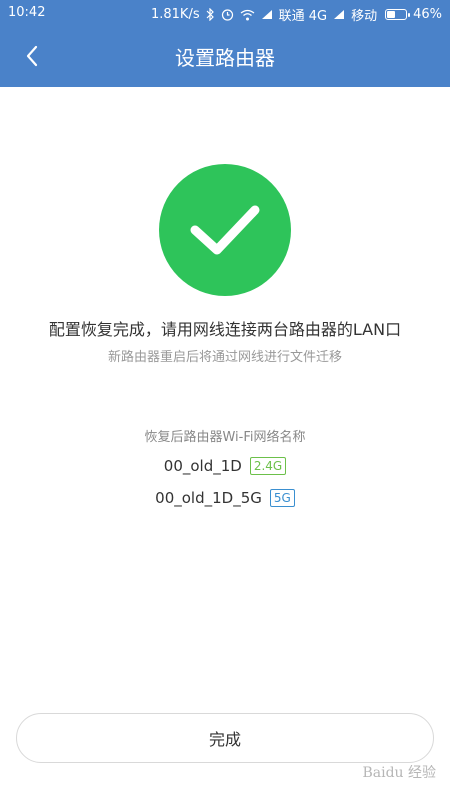 Image resolution: width=450 pixels, height=800 pixels. I want to click on bluetooth-icon, so click(210, 14).